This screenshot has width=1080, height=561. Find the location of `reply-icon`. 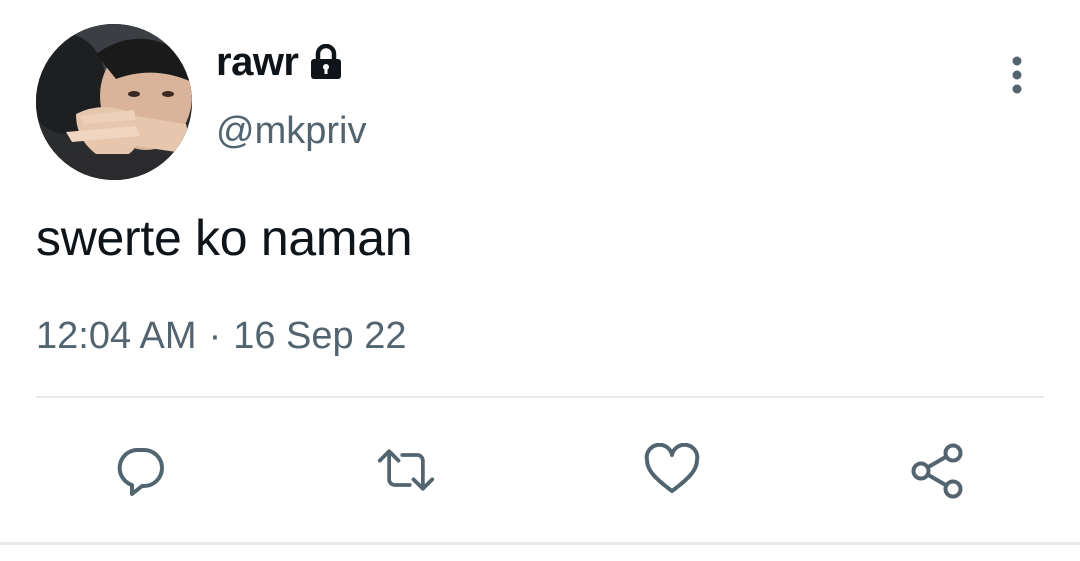

reply-icon is located at coordinates (140, 472).